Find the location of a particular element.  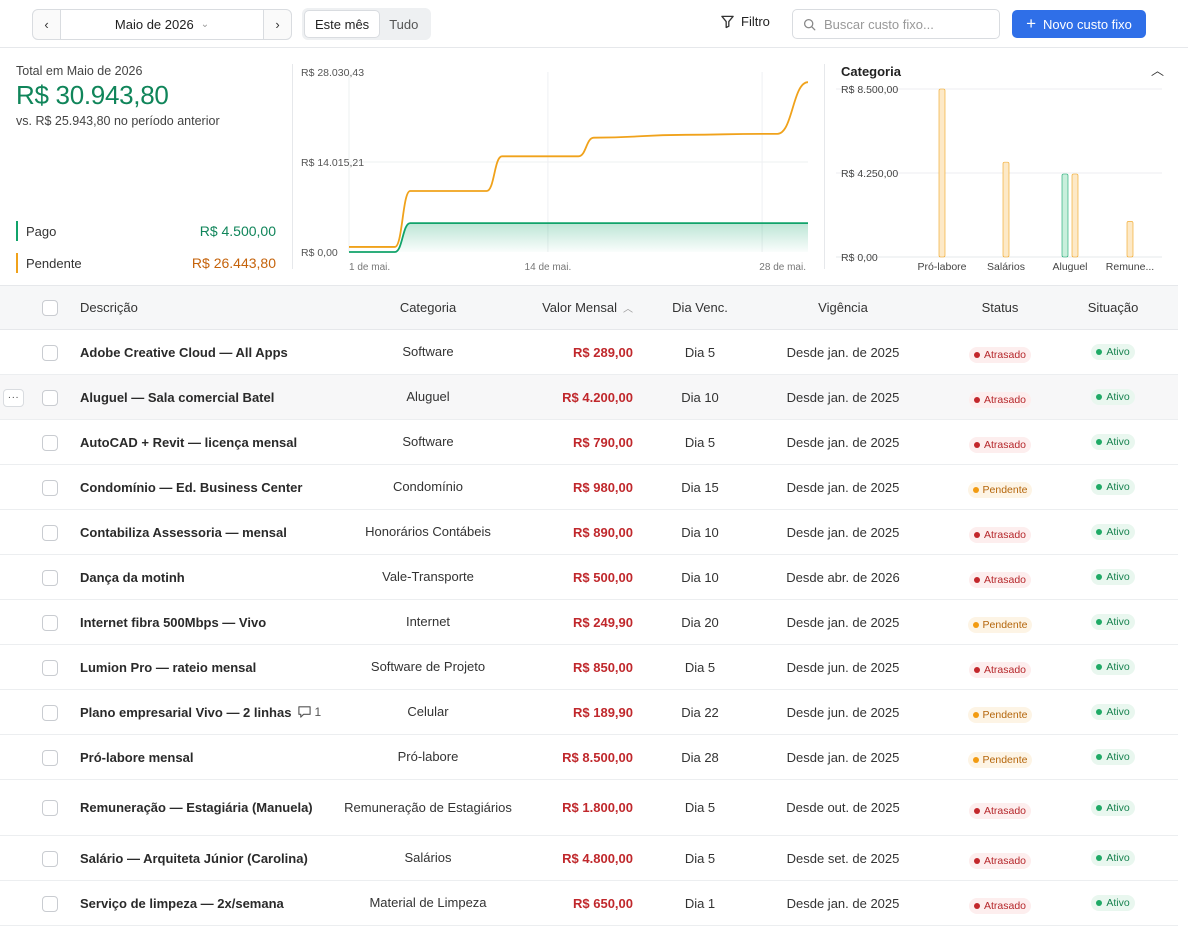

header-descricao: Descrição is located at coordinates (109, 307).